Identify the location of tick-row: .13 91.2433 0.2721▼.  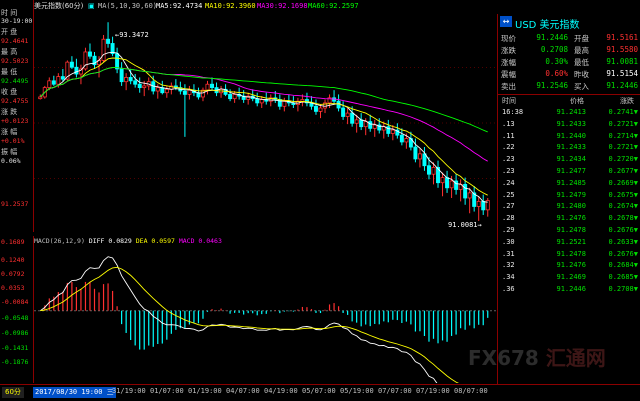
(569, 124).